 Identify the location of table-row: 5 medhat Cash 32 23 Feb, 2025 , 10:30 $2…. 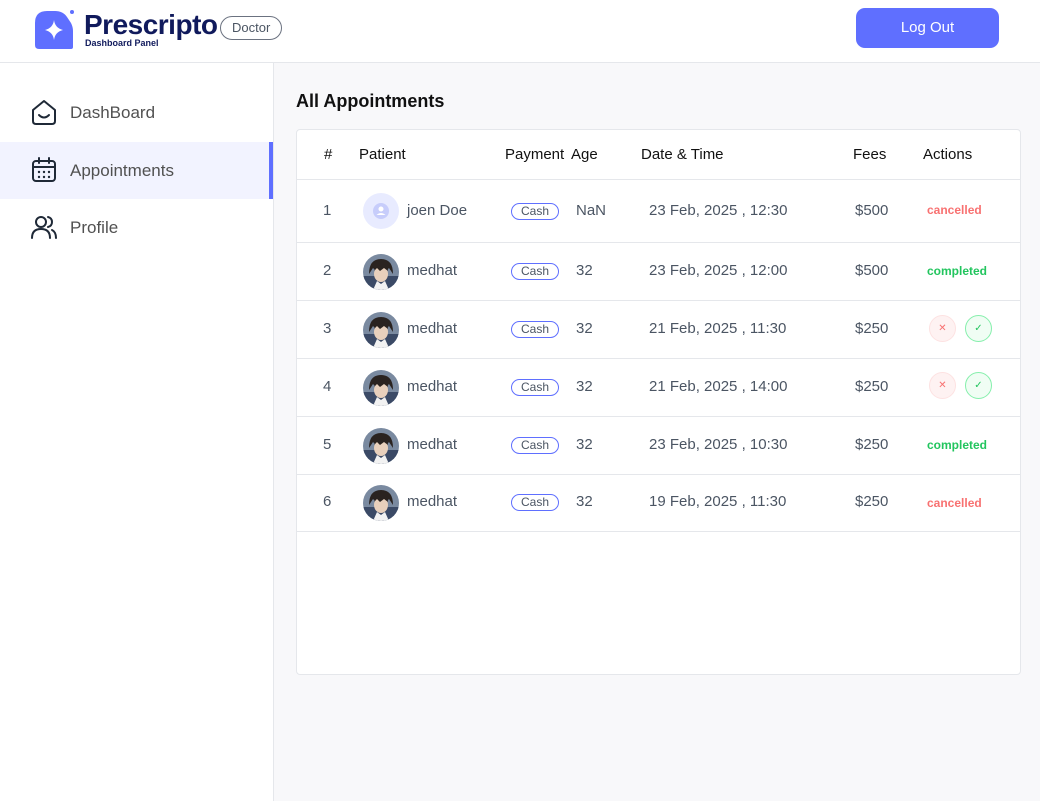
(658, 446).